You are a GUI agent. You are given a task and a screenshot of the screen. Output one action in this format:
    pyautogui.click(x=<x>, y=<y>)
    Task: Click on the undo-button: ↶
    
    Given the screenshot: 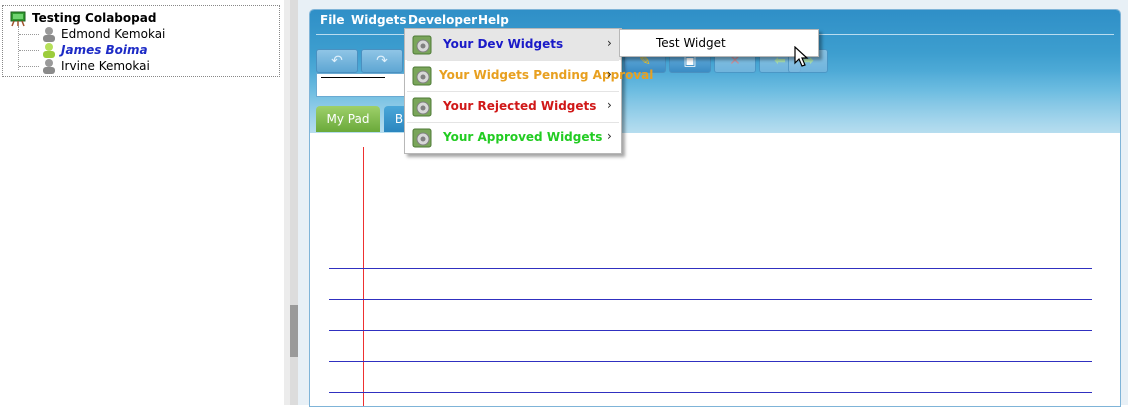 What is the action you would take?
    pyautogui.click(x=337, y=61)
    